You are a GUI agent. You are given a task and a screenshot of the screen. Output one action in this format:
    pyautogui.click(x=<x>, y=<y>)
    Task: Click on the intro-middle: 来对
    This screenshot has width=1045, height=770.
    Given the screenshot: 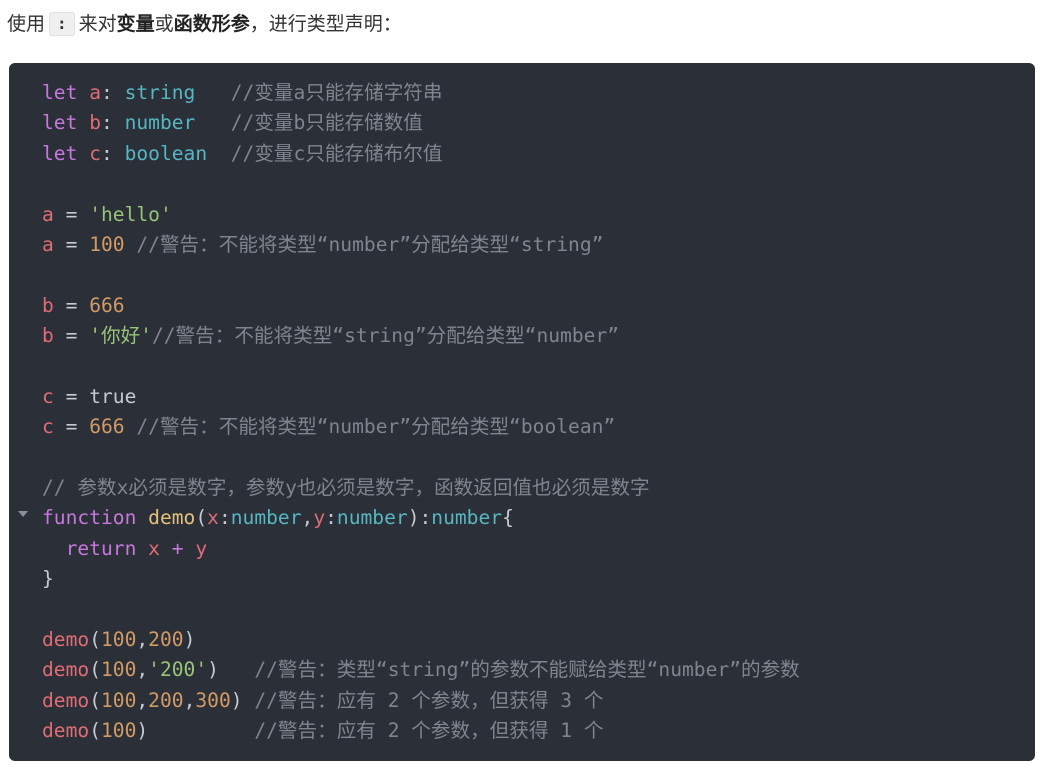 What is the action you would take?
    pyautogui.click(x=97, y=24)
    